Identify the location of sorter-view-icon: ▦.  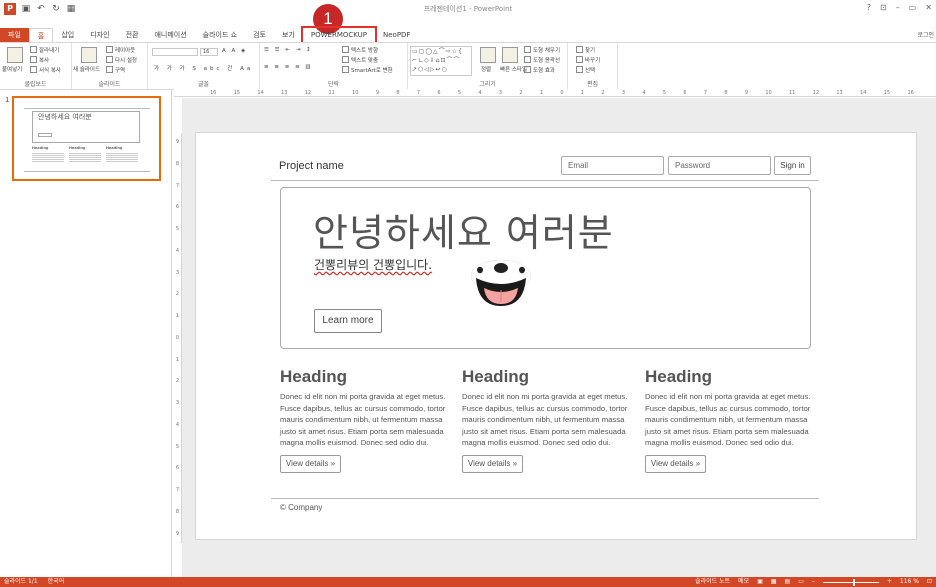
(774, 582).